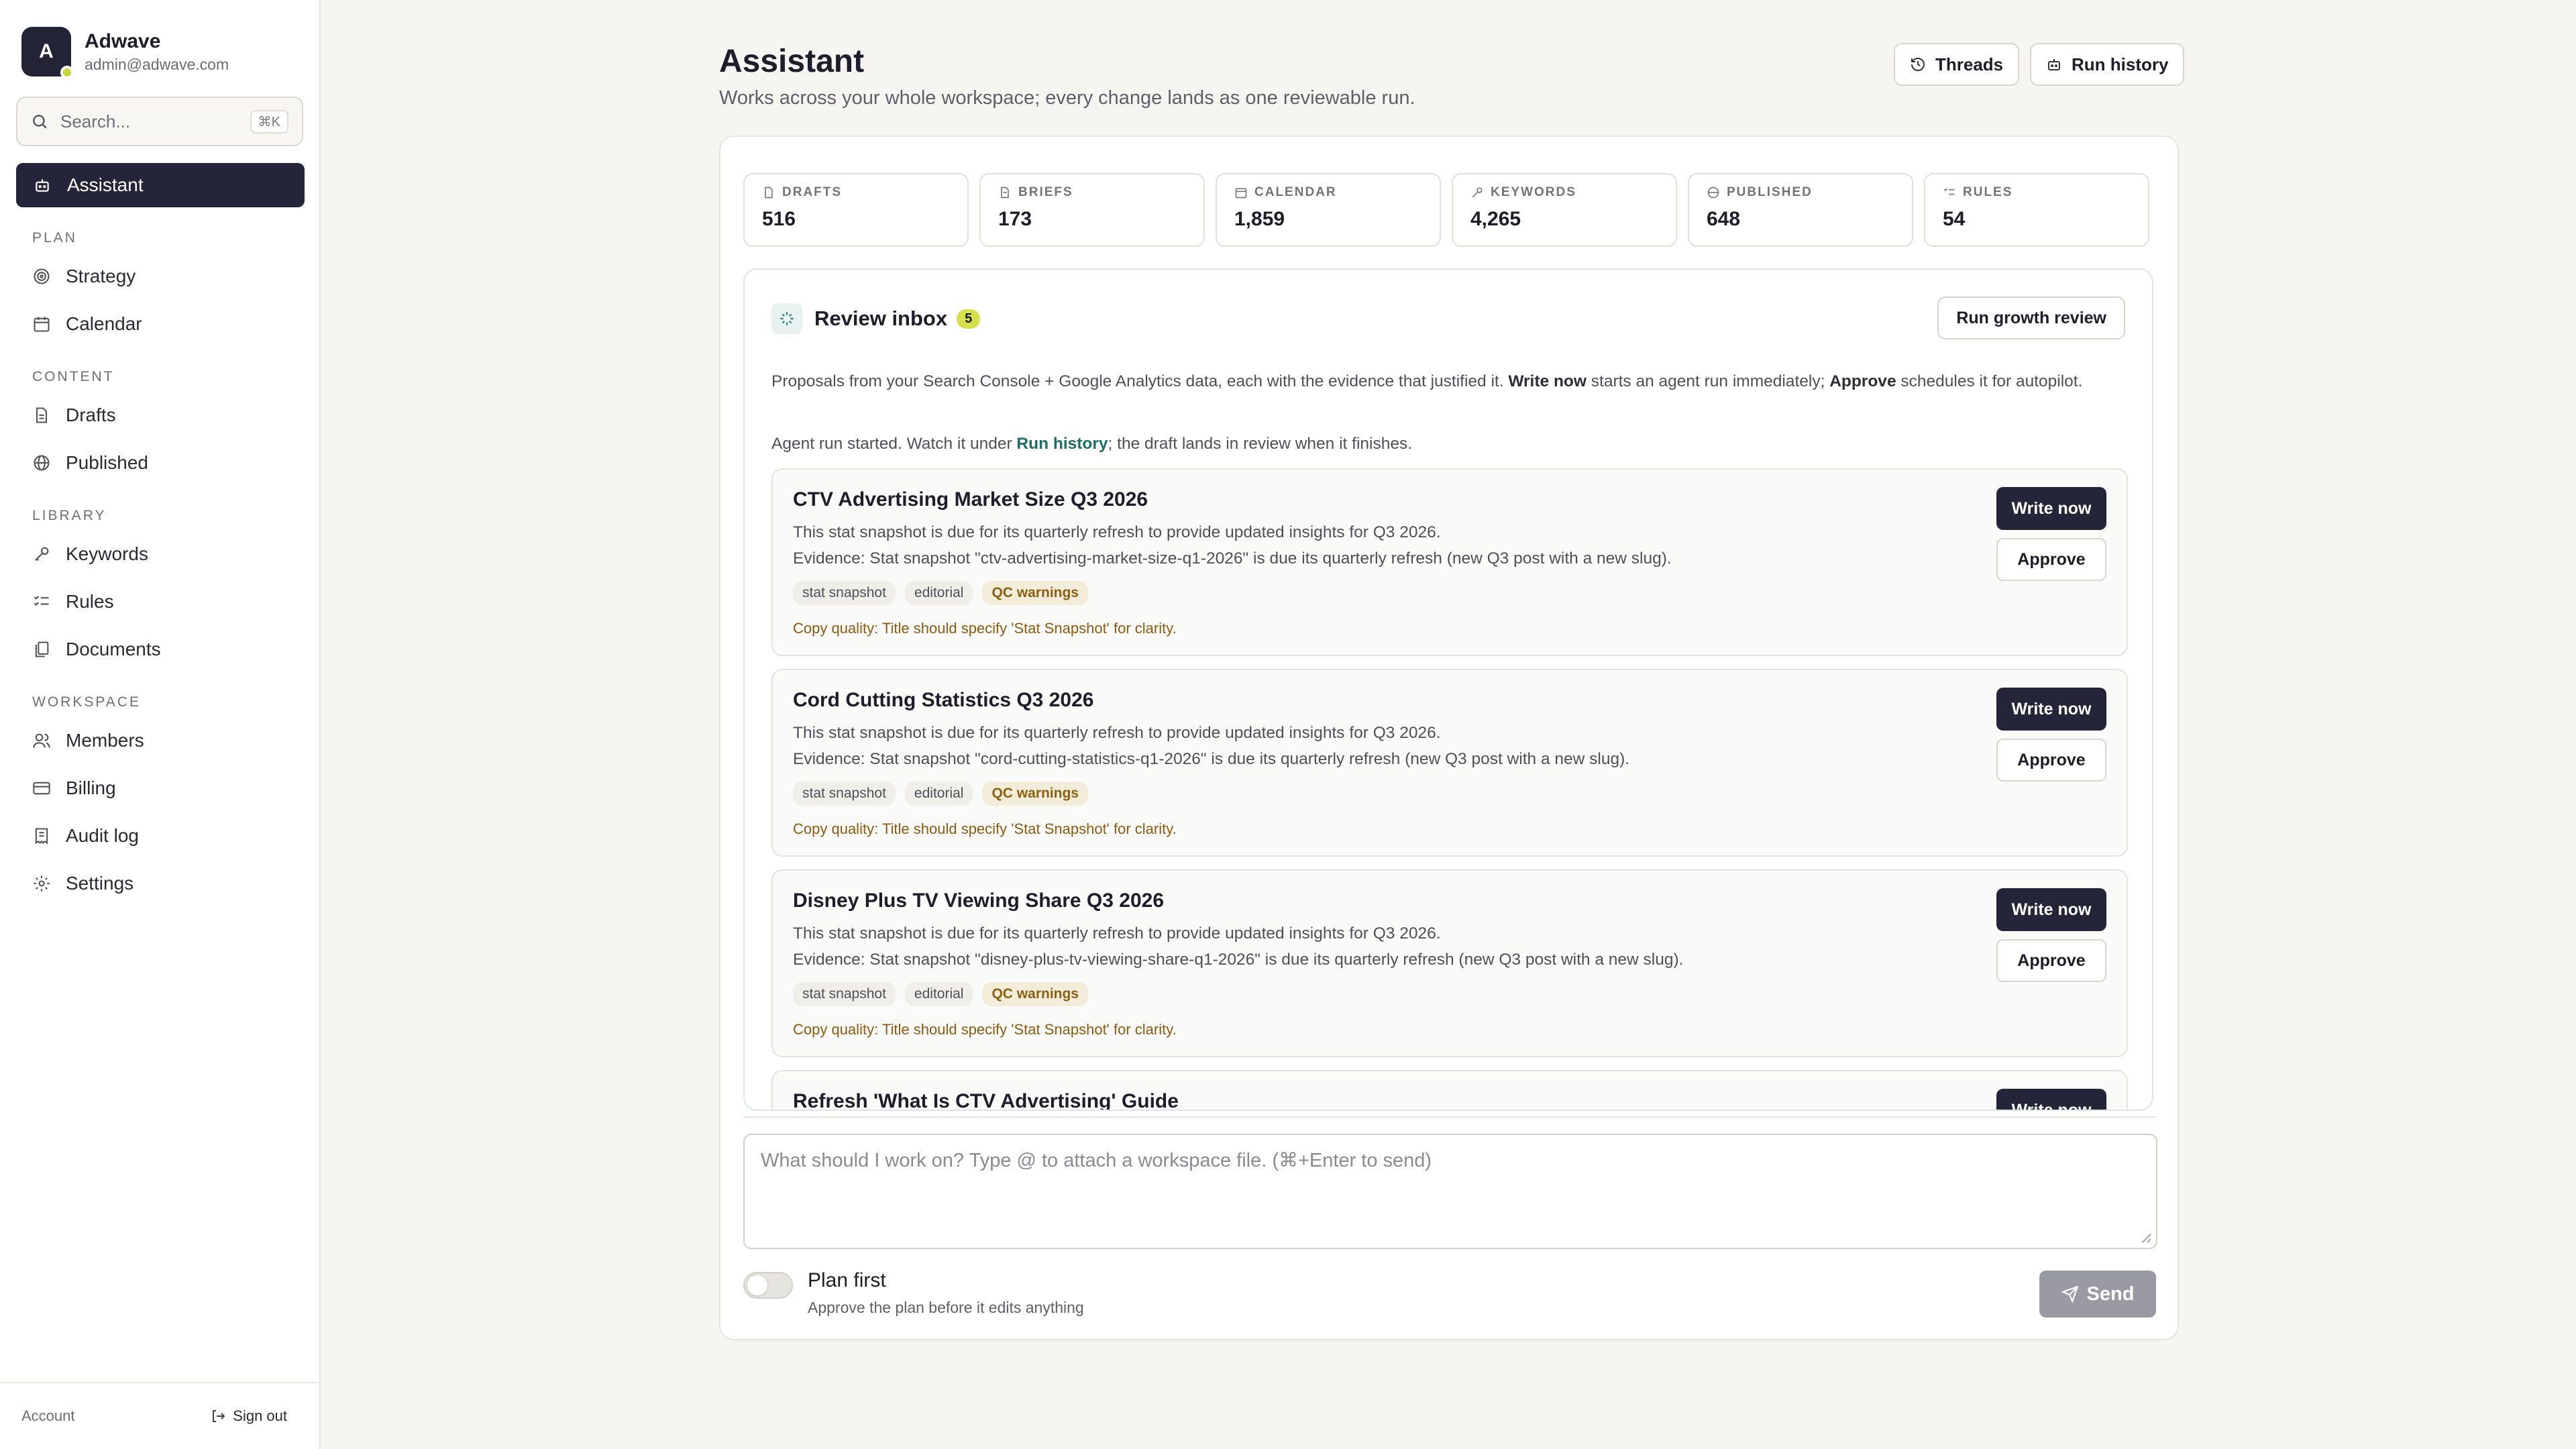 The height and width of the screenshot is (1449, 2576). What do you see at coordinates (1988, 192) in the screenshot?
I see `stat-label: RULES` at bounding box center [1988, 192].